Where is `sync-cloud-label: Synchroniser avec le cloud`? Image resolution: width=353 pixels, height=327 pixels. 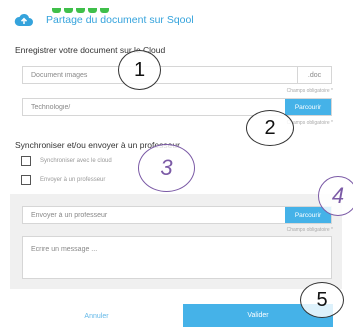
sync-cloud-label: Synchroniser avec le cloud is located at coordinates (76, 161).